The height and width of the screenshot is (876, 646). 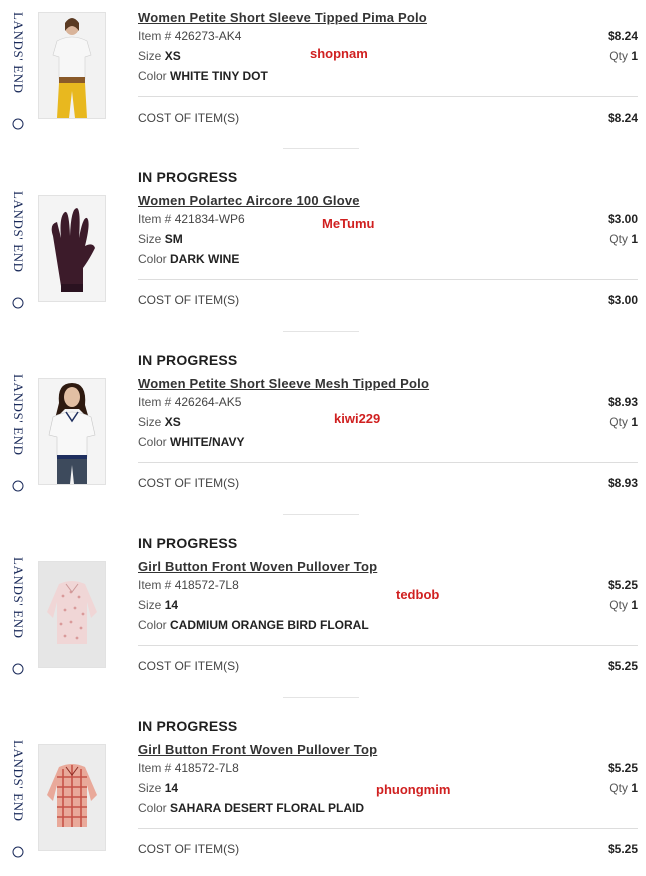 I want to click on unit-price: $8.24, so click(x=622, y=36).